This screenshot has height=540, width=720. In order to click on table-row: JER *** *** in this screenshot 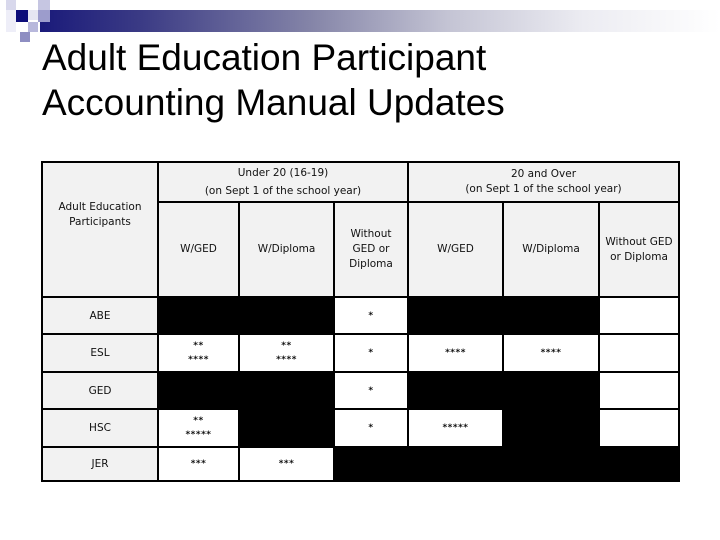, I will do `click(360, 464)`.